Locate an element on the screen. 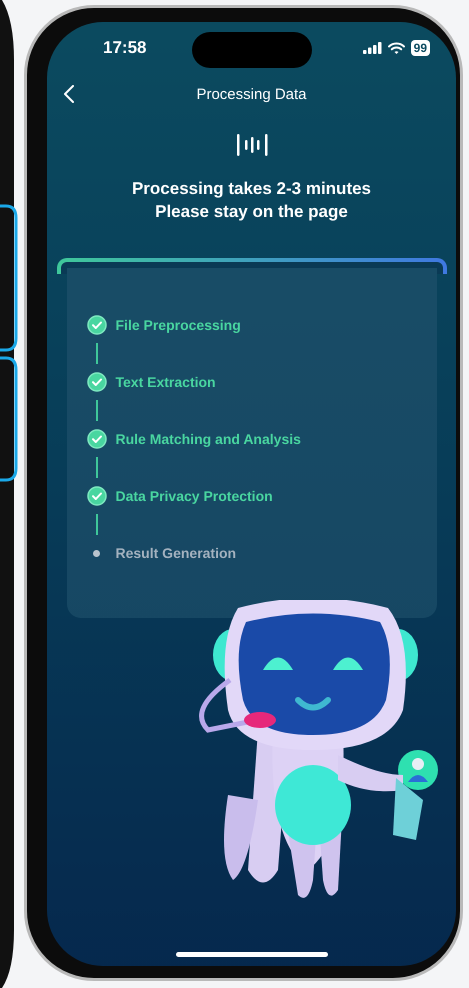 This screenshot has height=988, width=469. notice-text: Please stay on the page is located at coordinates (251, 211).